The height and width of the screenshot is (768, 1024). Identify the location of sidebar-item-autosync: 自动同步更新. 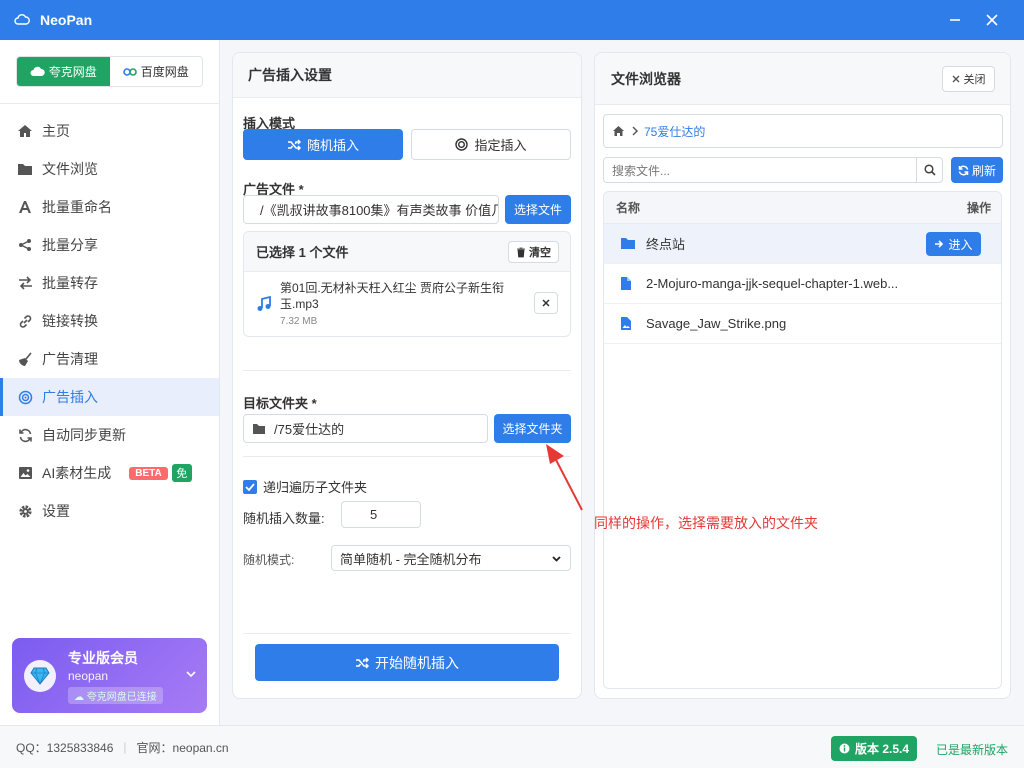
(109, 435).